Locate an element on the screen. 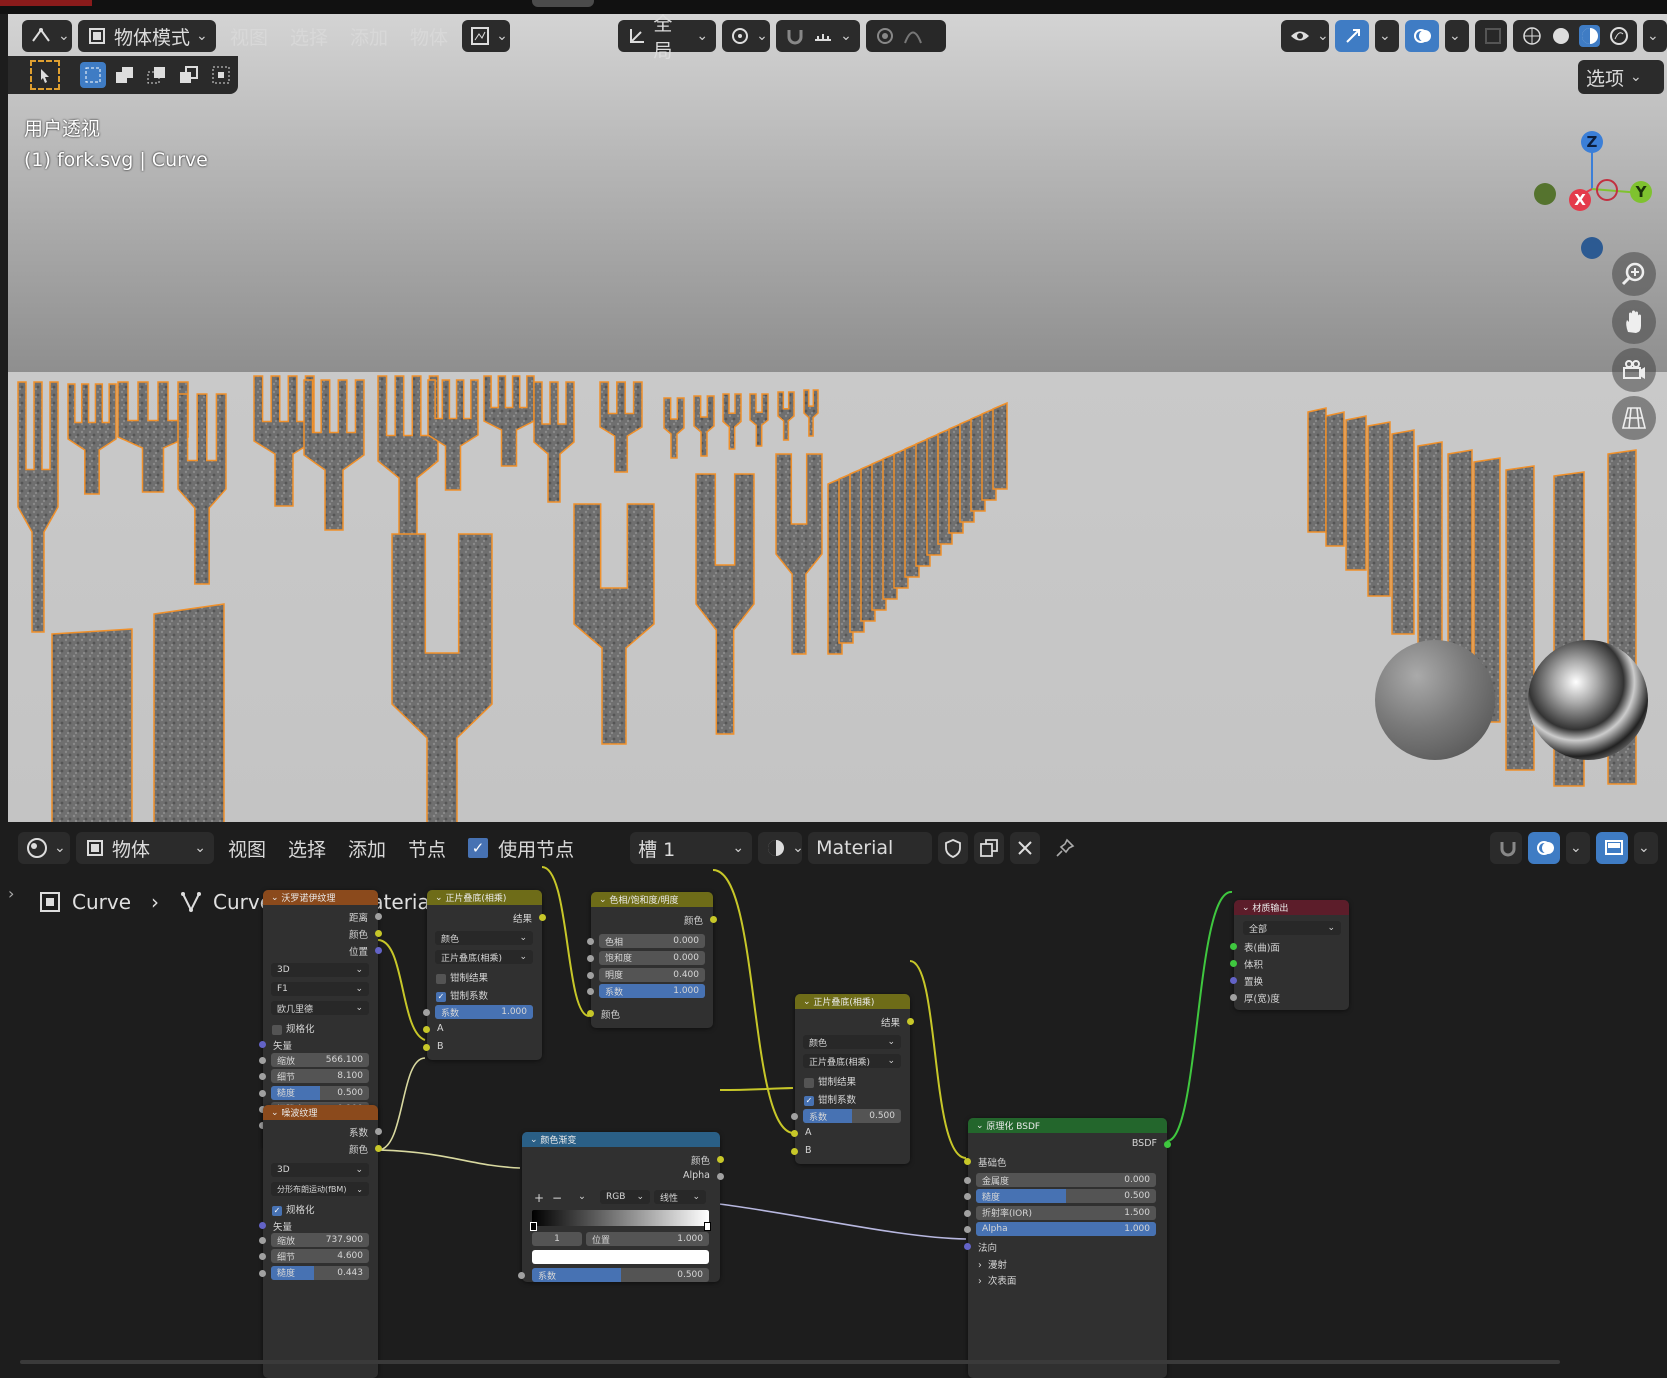 This screenshot has width=1667, height=1378. select-invert-icon is located at coordinates (189, 75).